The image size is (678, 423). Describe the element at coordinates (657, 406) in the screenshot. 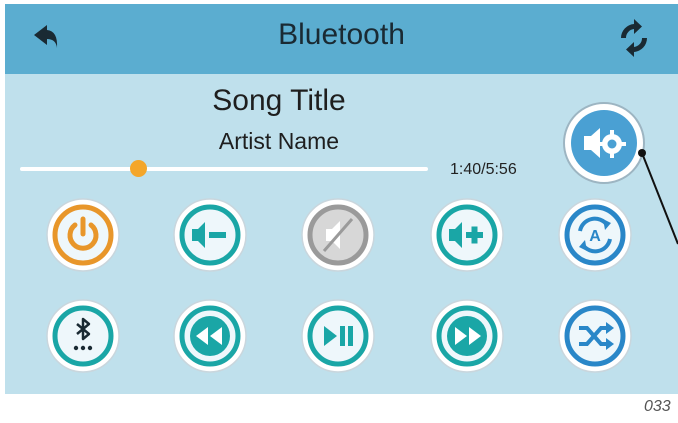

I see `figure-code: 033` at that location.